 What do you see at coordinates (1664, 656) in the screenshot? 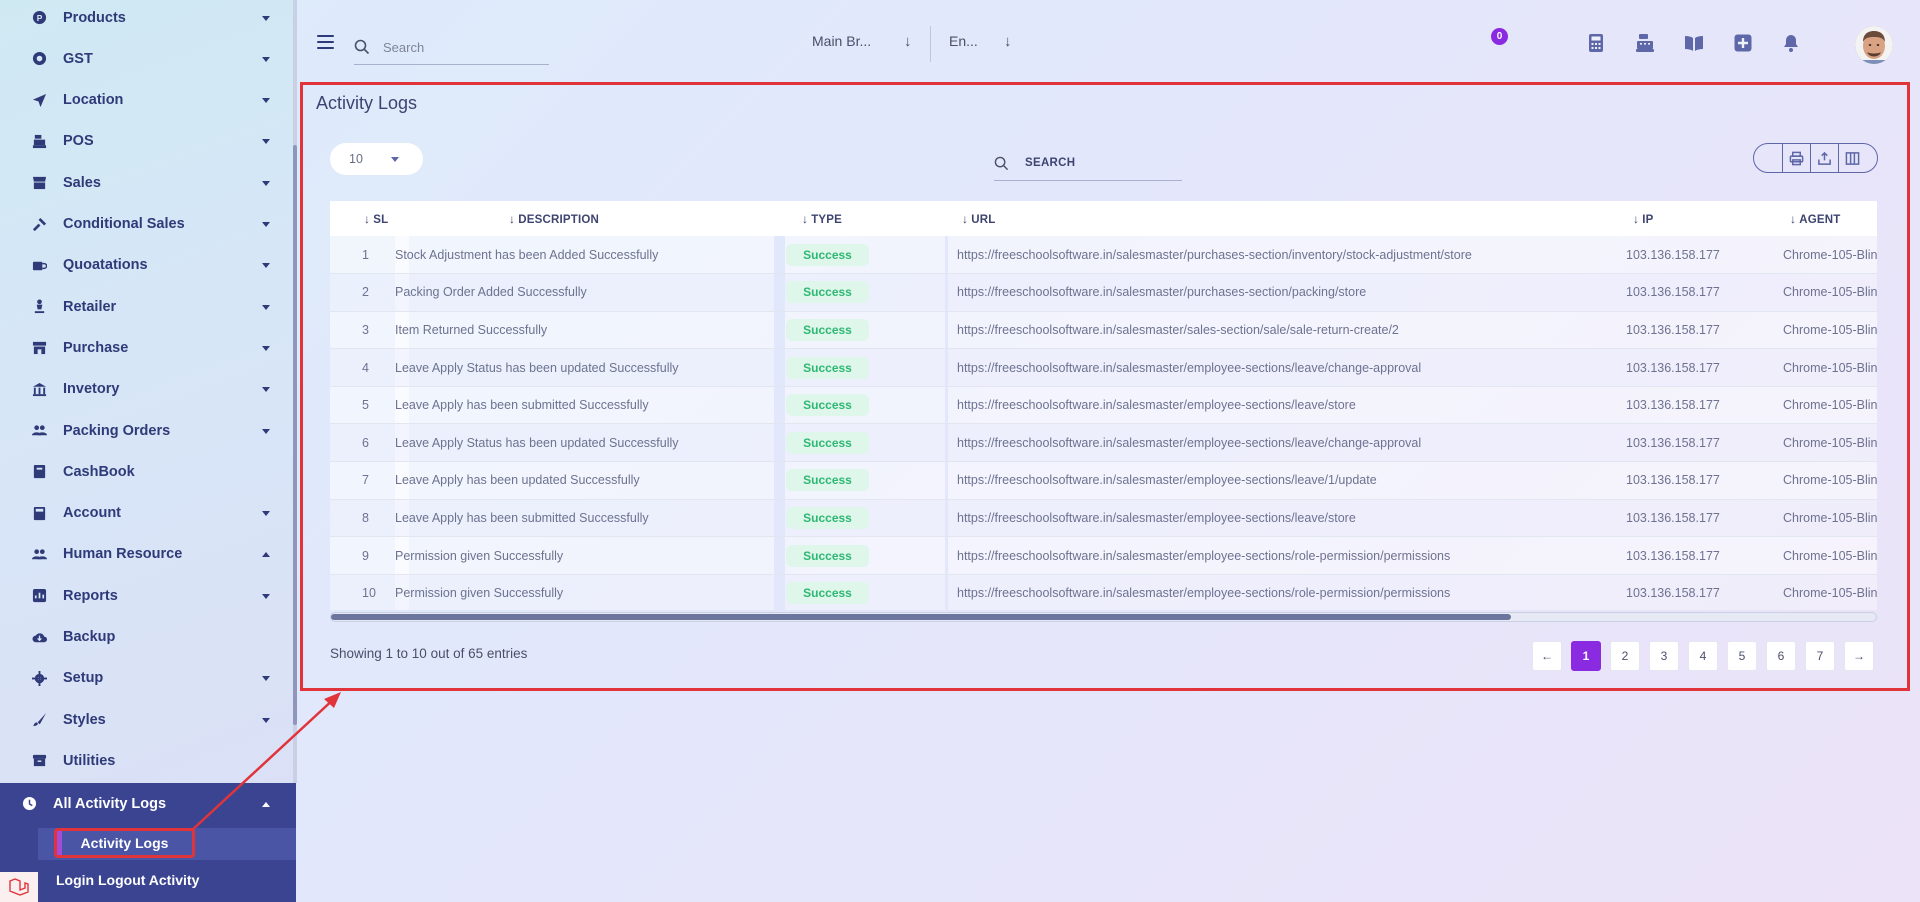
I see `page-button-3: 3` at bounding box center [1664, 656].